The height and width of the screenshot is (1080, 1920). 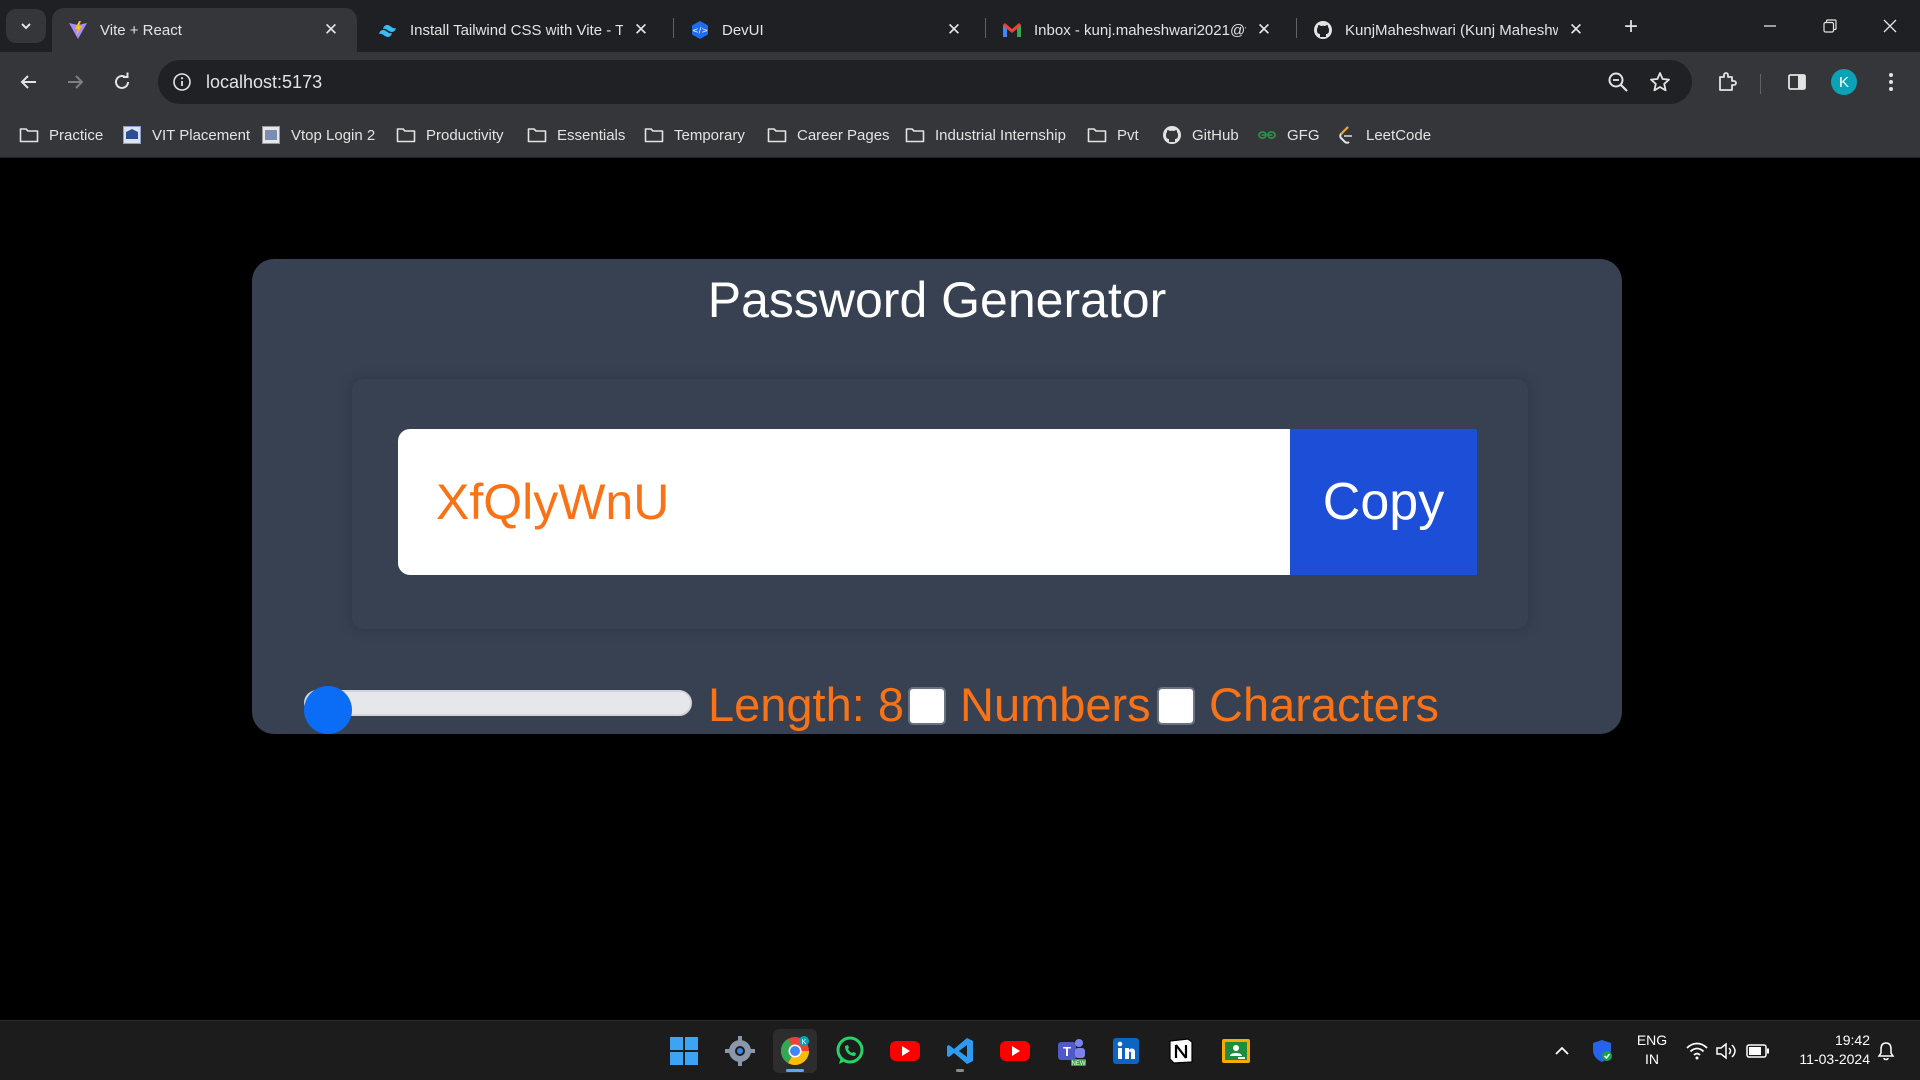 I want to click on volume-icon, so click(x=1726, y=1051).